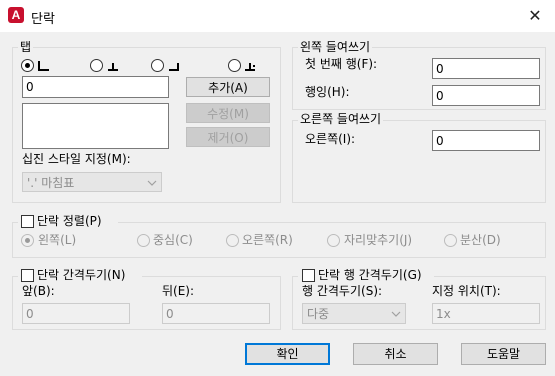 The image size is (555, 376). I want to click on modify-tab-button: 수정(M), so click(228, 113).